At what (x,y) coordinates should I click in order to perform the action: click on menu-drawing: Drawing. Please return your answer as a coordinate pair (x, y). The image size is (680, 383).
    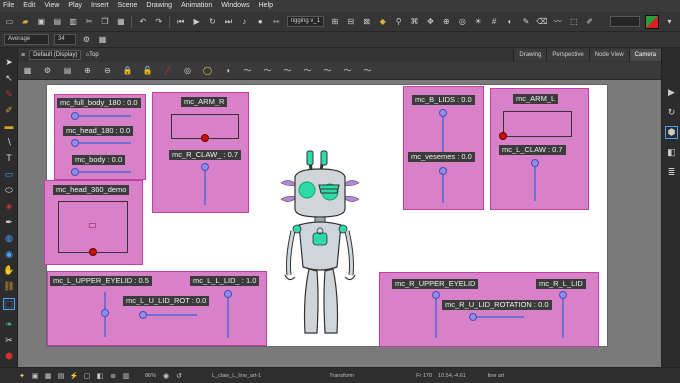
    Looking at the image, I should click on (159, 6).